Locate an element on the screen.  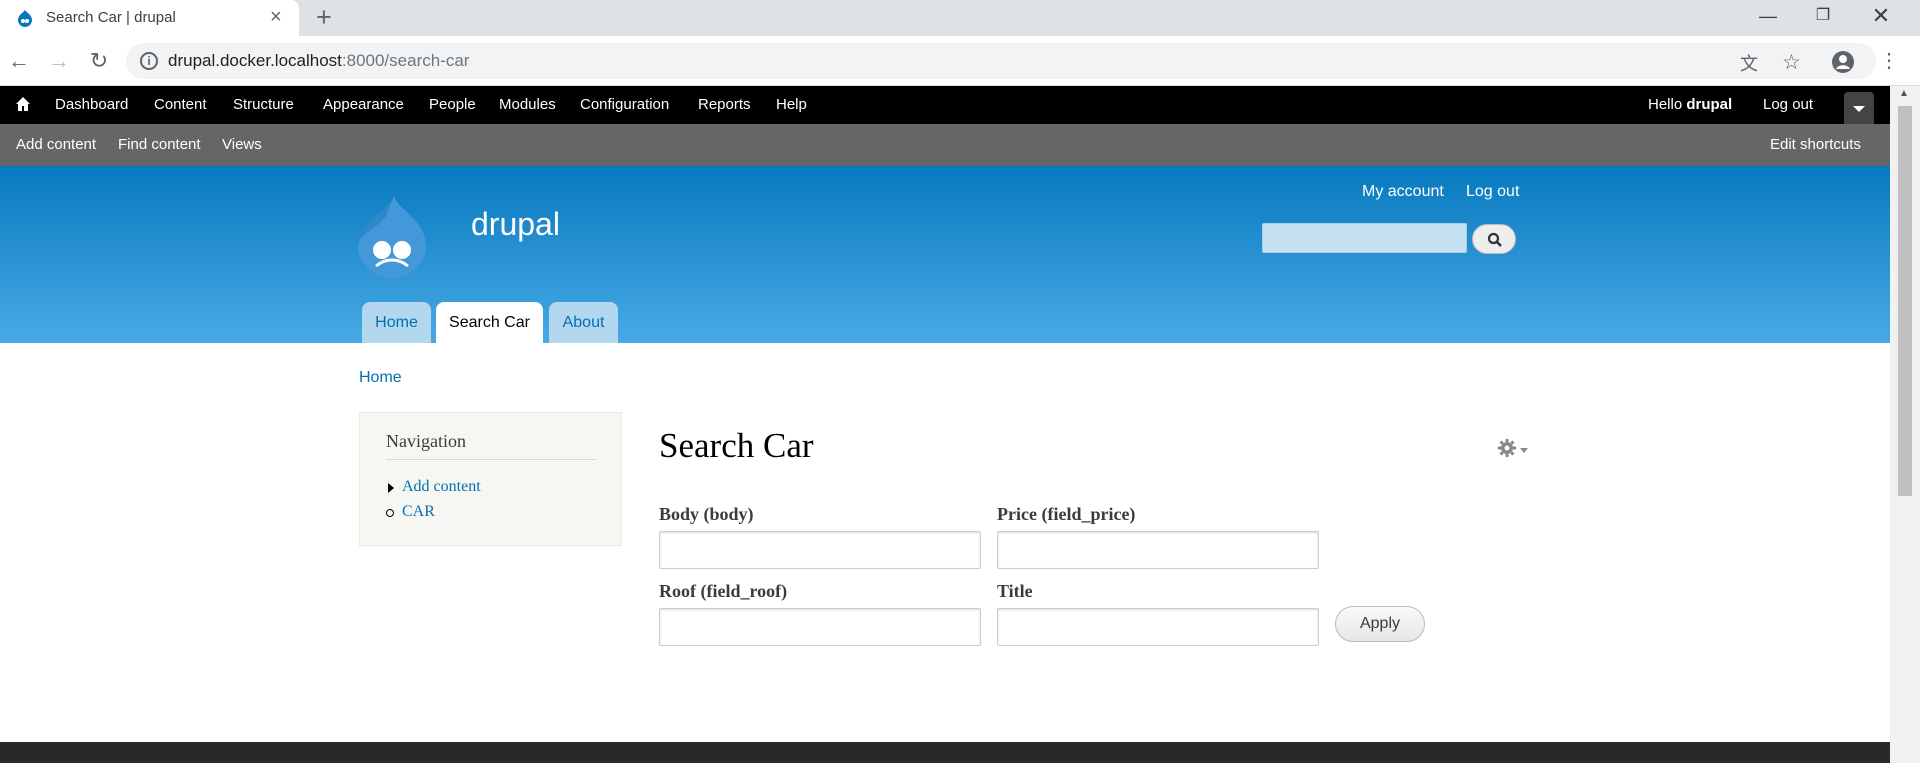
tab-search-car: Search Car is located at coordinates (489, 322).